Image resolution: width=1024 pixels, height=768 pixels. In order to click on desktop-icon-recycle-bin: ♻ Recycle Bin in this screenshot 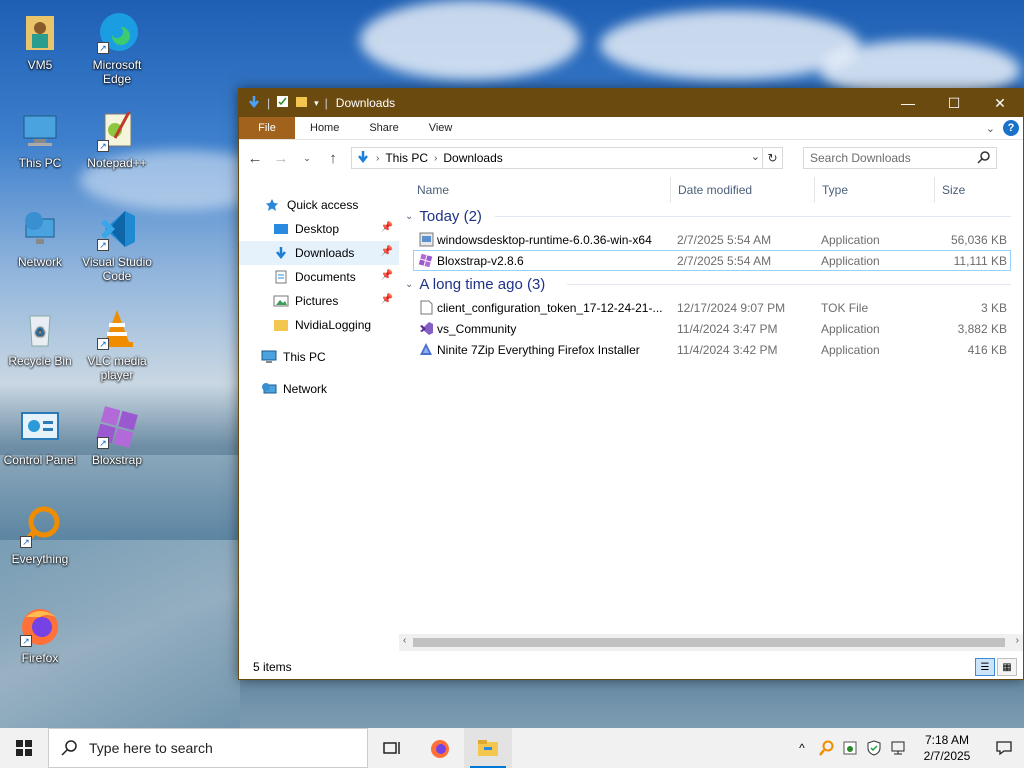, I will do `click(40, 337)`.